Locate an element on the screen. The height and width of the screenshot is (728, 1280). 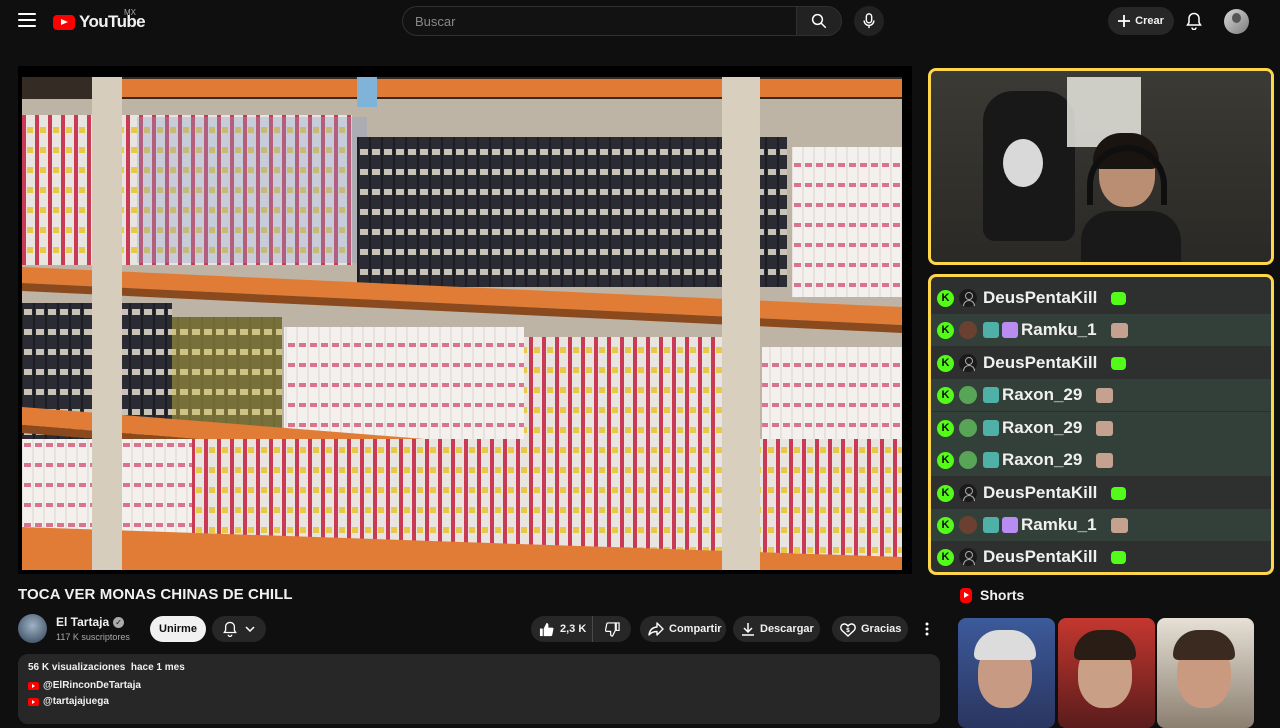
channel-link: @tartajajuega is located at coordinates (479, 701).